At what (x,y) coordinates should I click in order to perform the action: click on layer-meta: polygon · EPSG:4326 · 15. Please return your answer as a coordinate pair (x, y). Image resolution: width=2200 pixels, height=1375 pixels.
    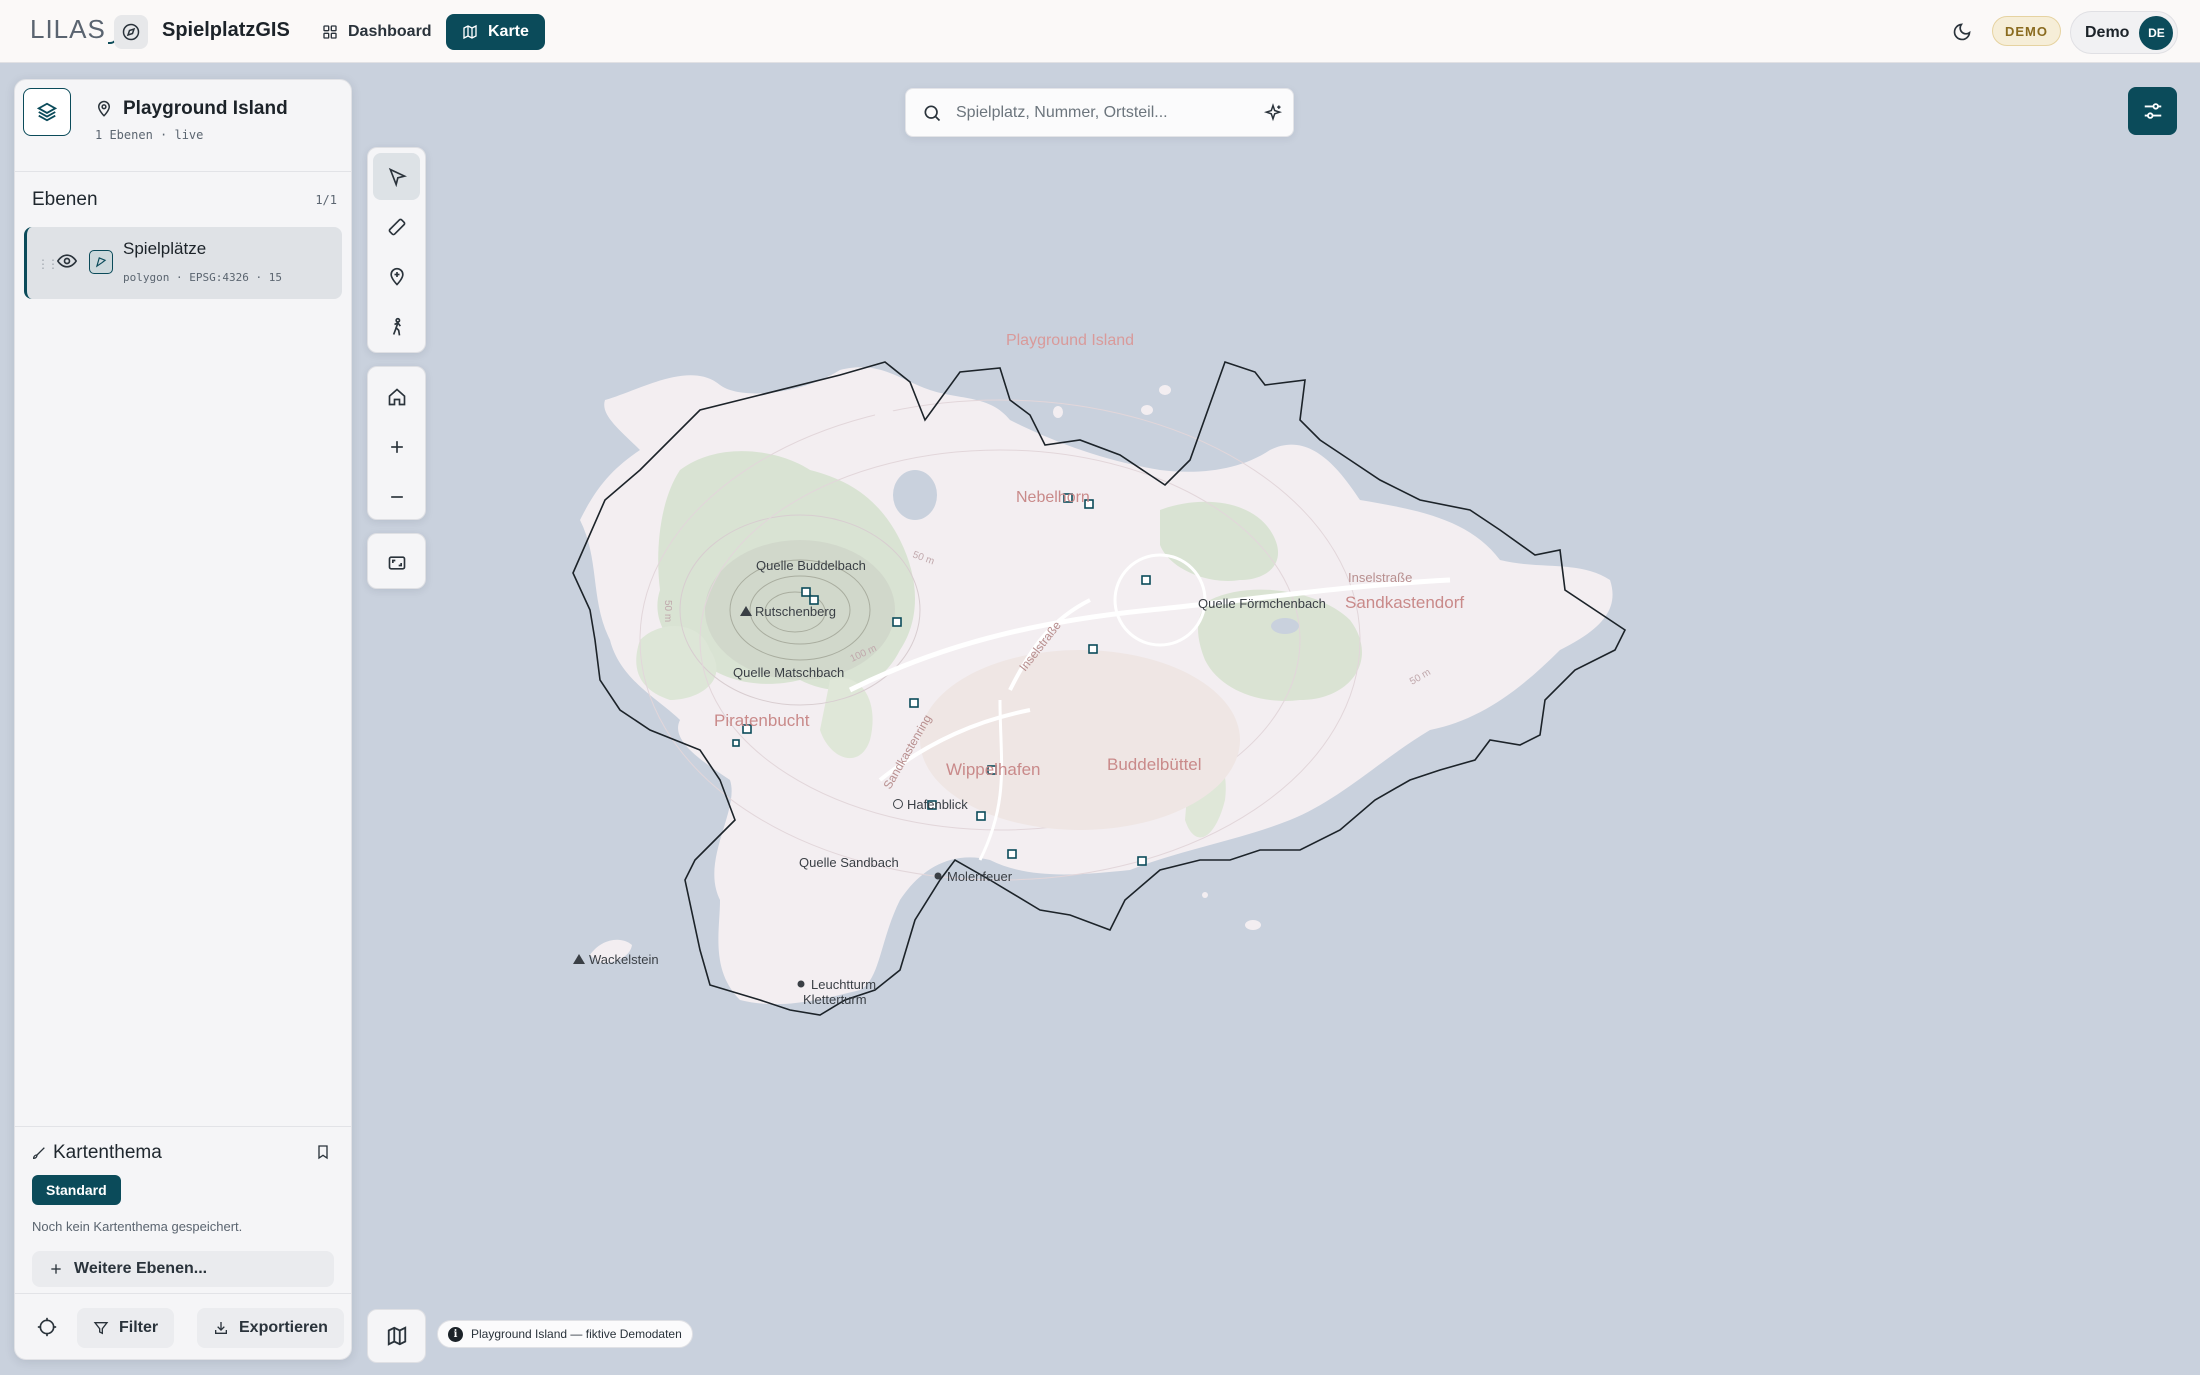
    Looking at the image, I should click on (202, 277).